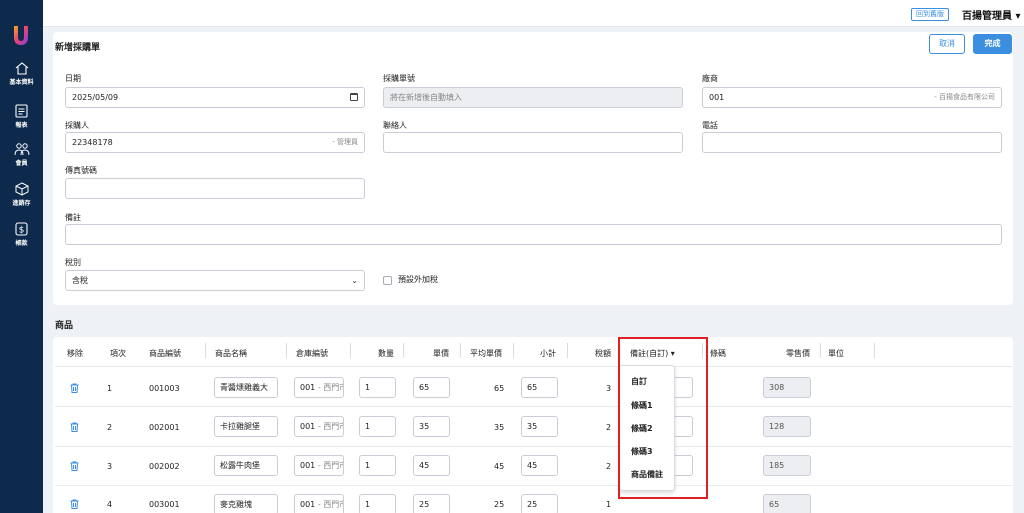 This screenshot has width=1024, height=513. Describe the element at coordinates (215, 142) in the screenshot. I see `buyer-field: 22348178 - 管理員` at that location.